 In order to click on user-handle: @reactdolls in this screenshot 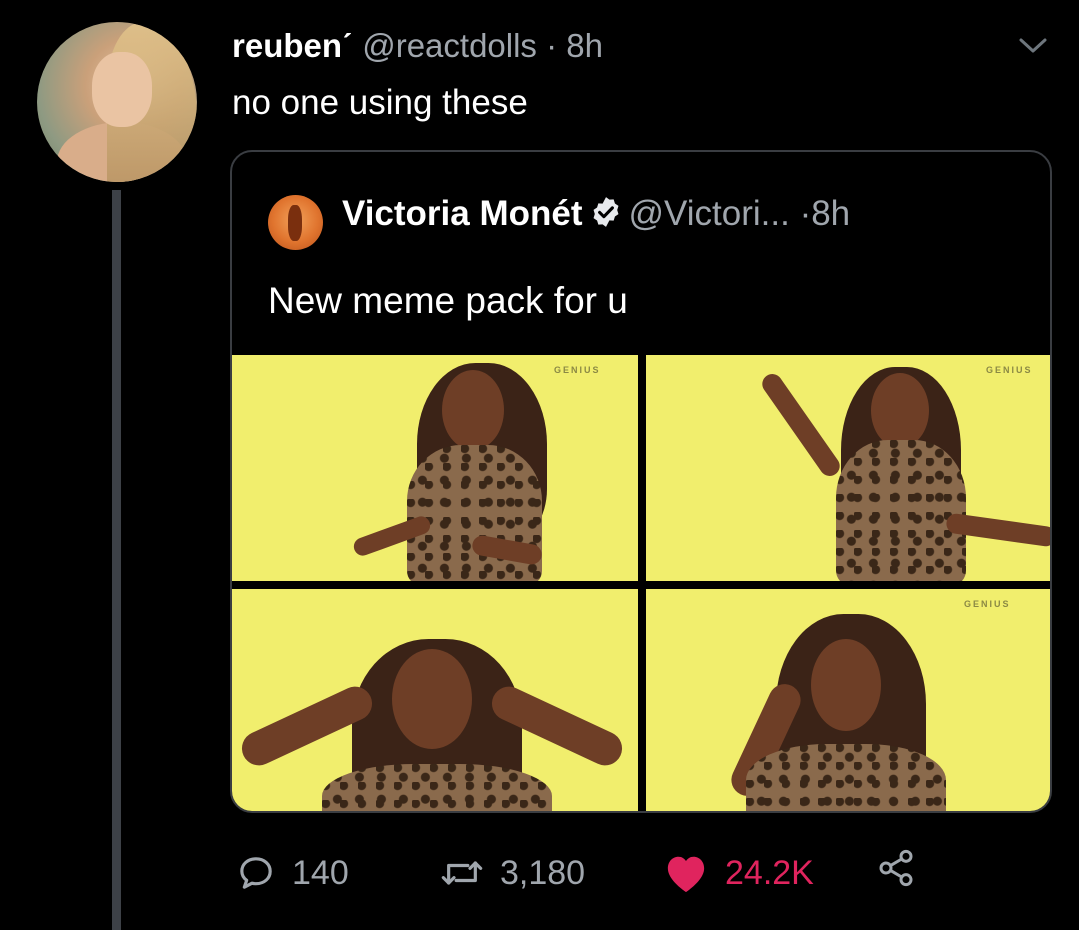, I will do `click(449, 45)`.